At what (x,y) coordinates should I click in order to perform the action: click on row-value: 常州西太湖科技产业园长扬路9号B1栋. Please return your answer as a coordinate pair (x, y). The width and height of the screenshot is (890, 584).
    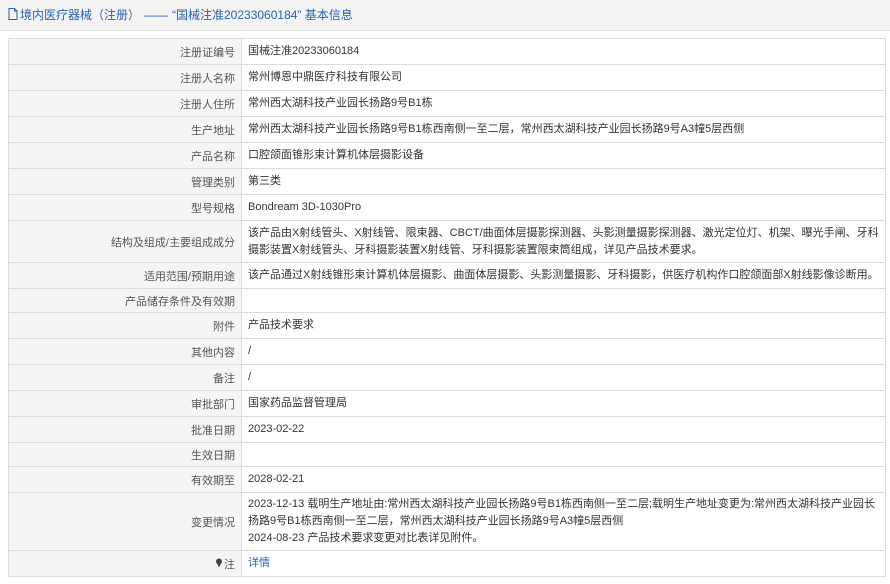
    Looking at the image, I should click on (563, 103).